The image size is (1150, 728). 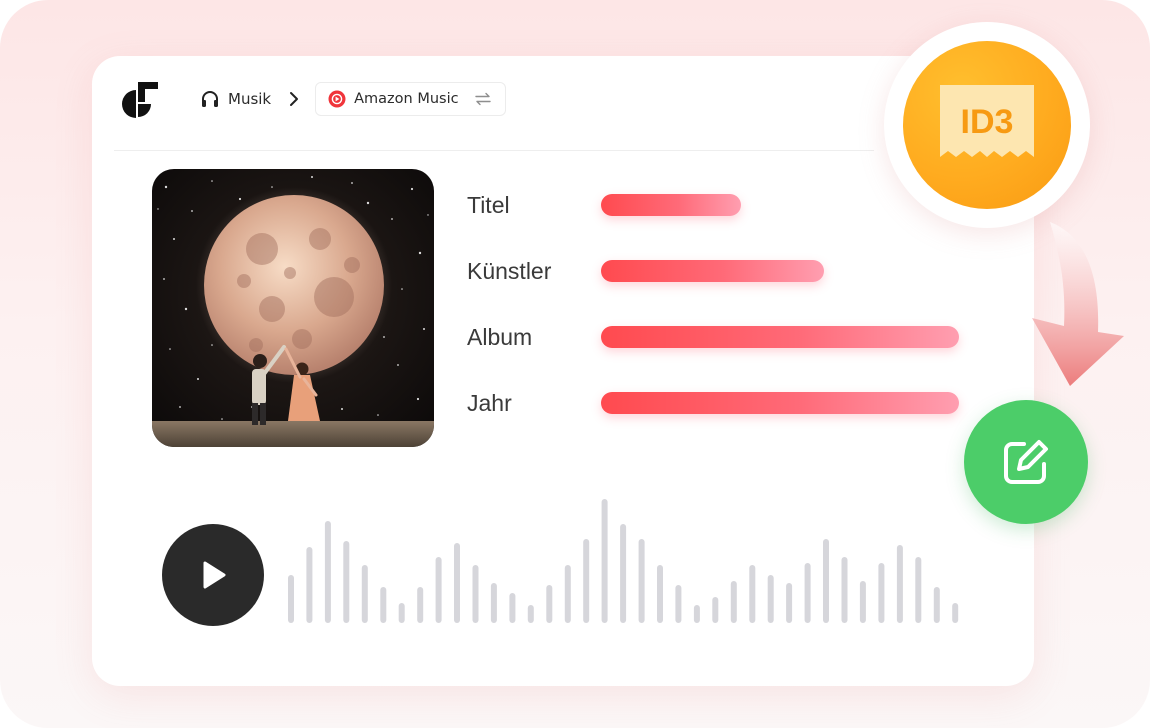 I want to click on id3-label-box: ID3, so click(x=987, y=125).